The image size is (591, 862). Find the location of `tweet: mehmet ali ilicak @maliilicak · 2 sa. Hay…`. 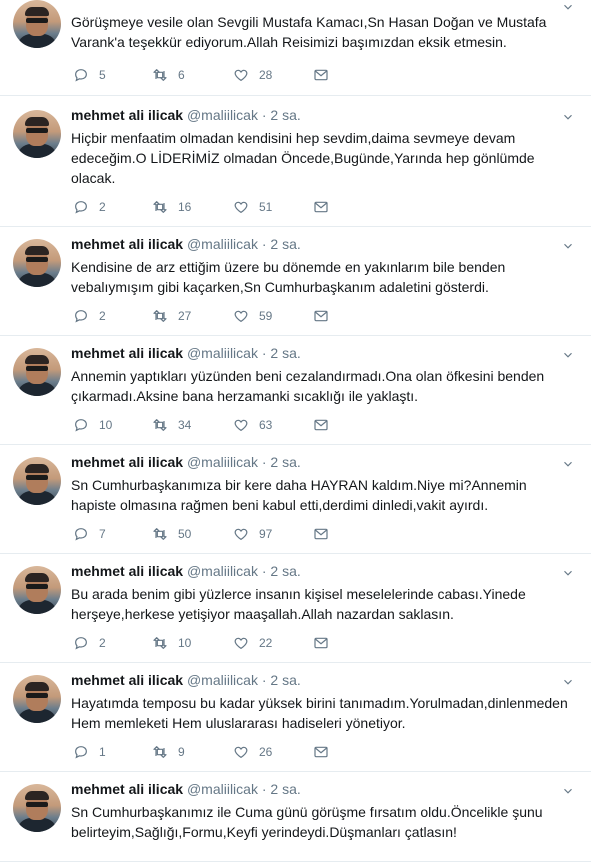

tweet: mehmet ali ilicak @maliilicak · 2 sa. Hay… is located at coordinates (295, 717).